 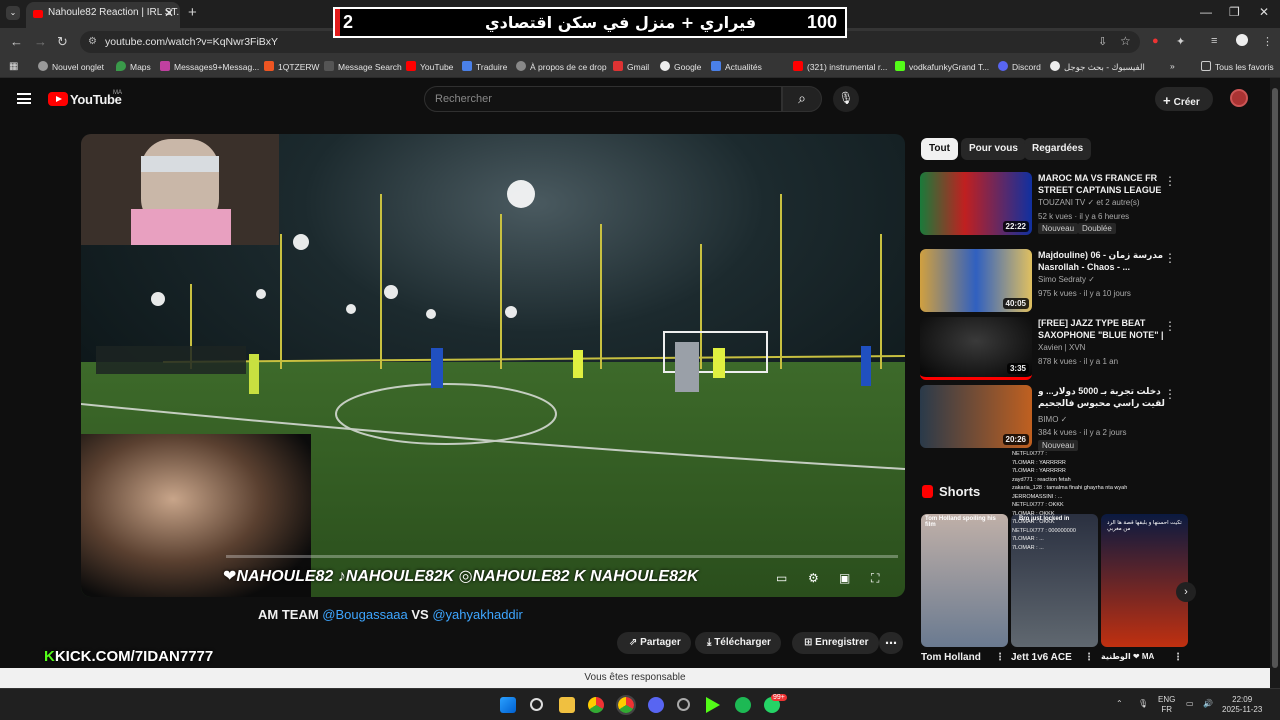 I want to click on youtube-logo-icon, so click(x=58, y=99).